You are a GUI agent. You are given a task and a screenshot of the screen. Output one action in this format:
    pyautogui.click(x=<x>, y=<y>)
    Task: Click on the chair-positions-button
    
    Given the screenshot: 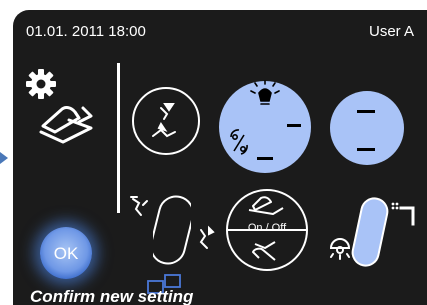 What is the action you would take?
    pyautogui.click(x=166, y=121)
    